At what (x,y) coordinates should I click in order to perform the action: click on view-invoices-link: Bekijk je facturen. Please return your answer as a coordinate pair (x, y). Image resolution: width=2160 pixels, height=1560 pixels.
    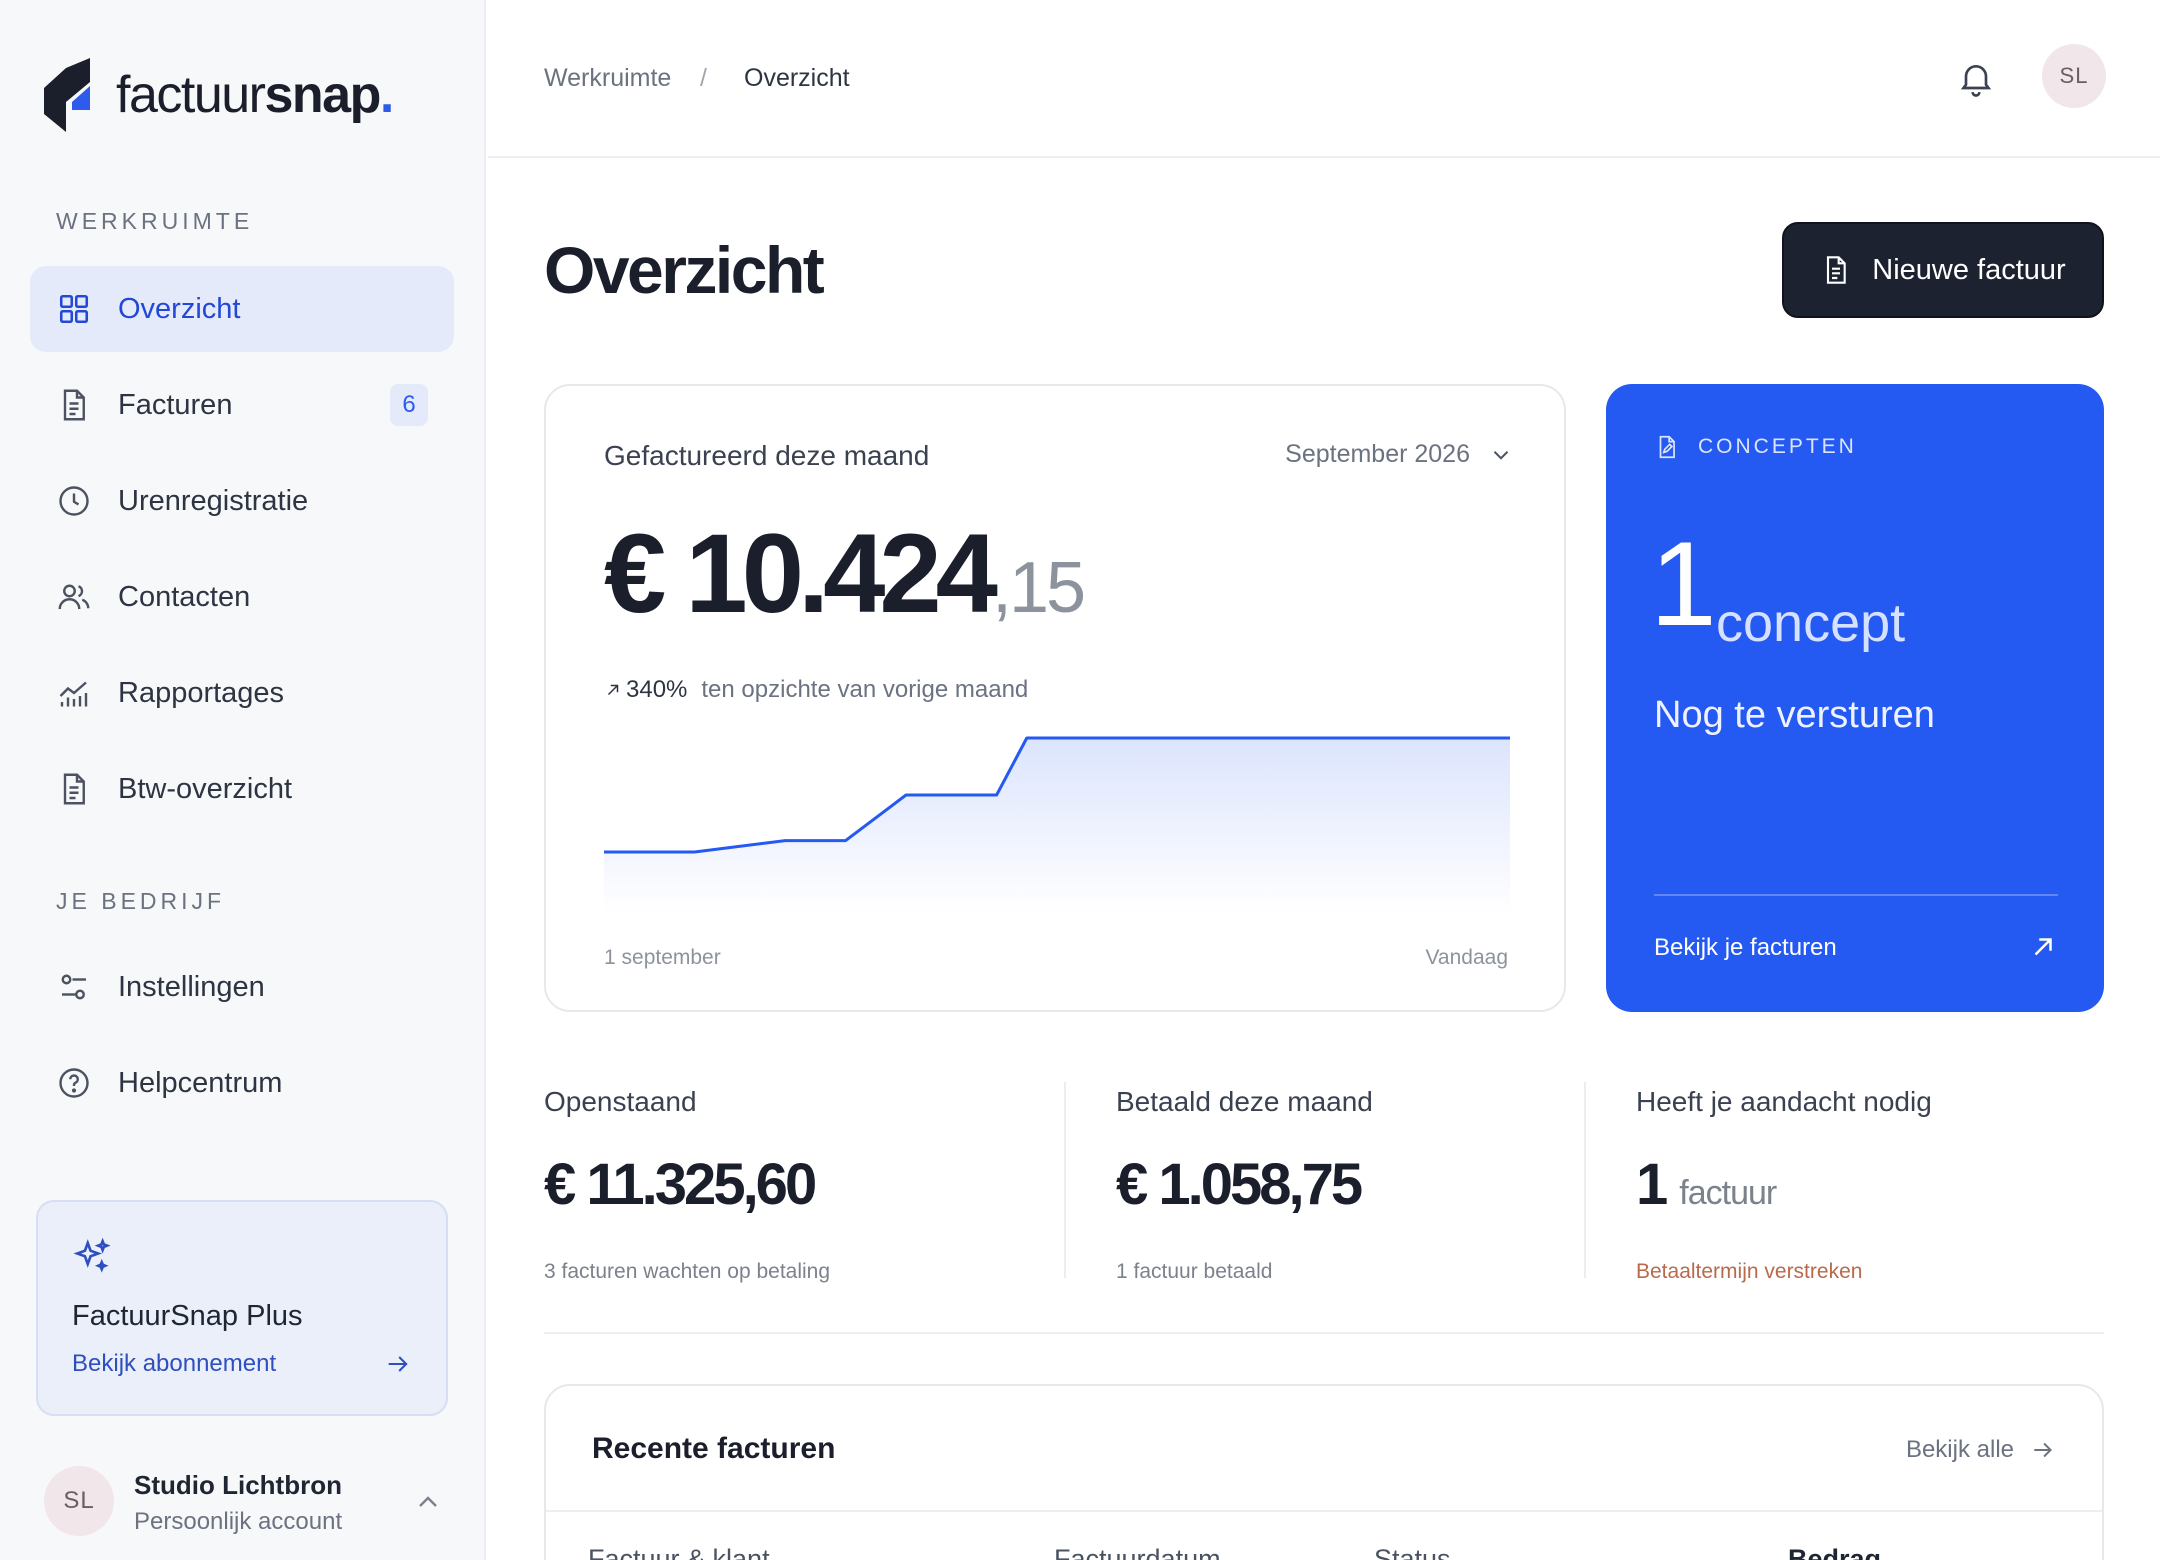
    Looking at the image, I should click on (1745, 948).